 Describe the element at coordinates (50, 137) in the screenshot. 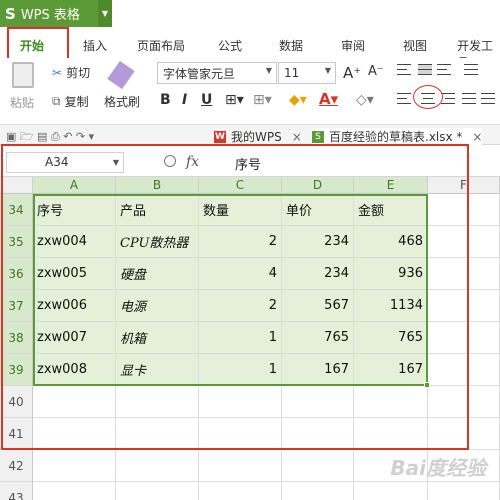

I see `quick-access-icons: ▣ 🗁 ▤ ⎙ ↶ ↷ ▾` at that location.